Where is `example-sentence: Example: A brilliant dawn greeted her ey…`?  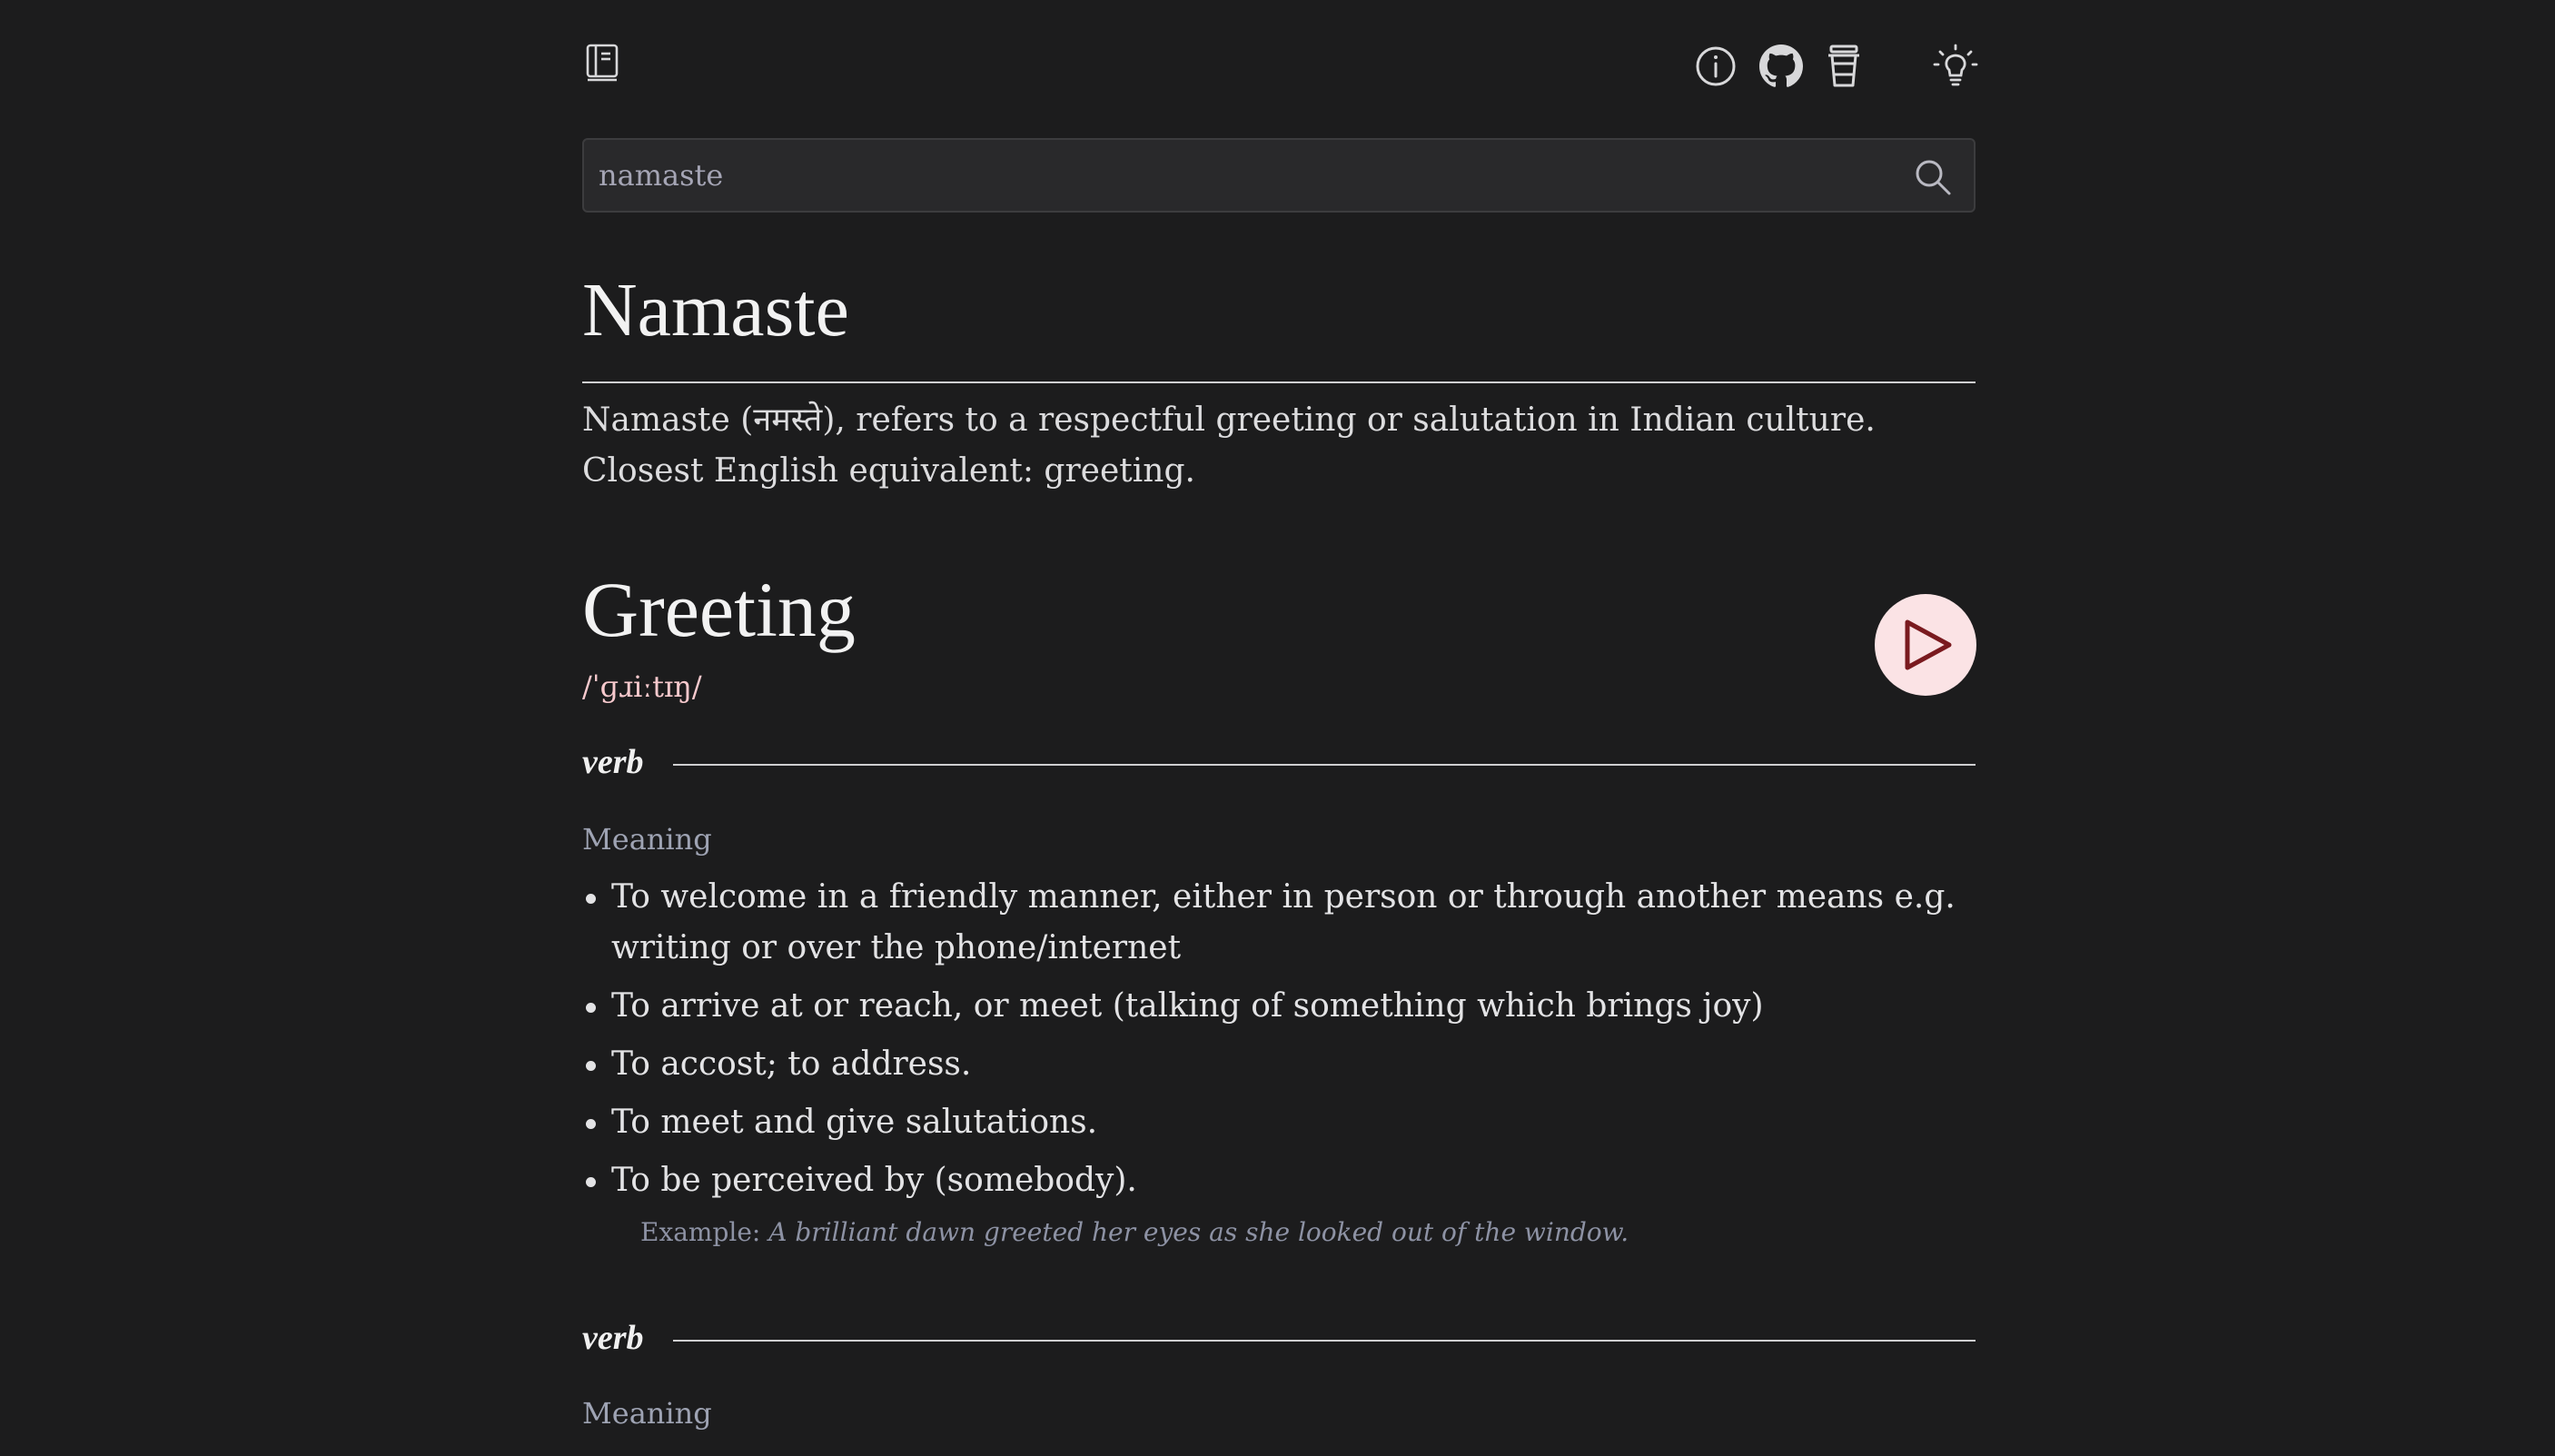
example-sentence: Example: A brilliant dawn greeted her ey… is located at coordinates (1134, 1232).